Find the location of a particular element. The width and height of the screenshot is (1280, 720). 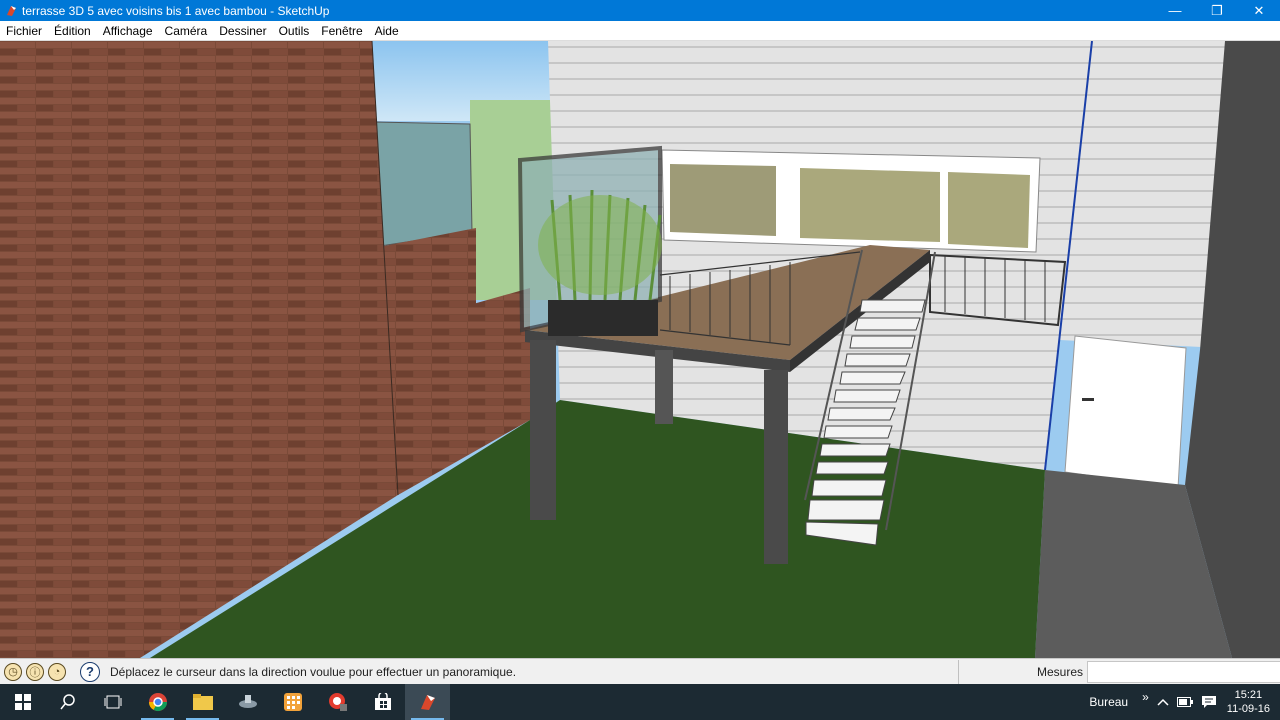

battery-icon is located at coordinates (1184, 702).